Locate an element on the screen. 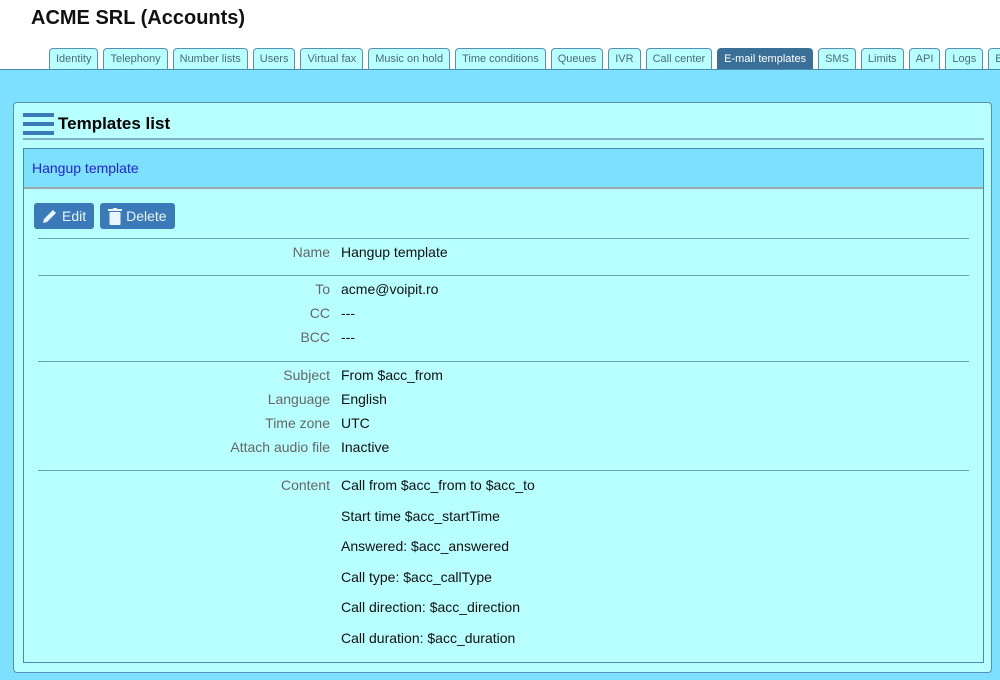 Image resolution: width=1000 pixels, height=680 pixels. delete-button: Delete is located at coordinates (137, 216).